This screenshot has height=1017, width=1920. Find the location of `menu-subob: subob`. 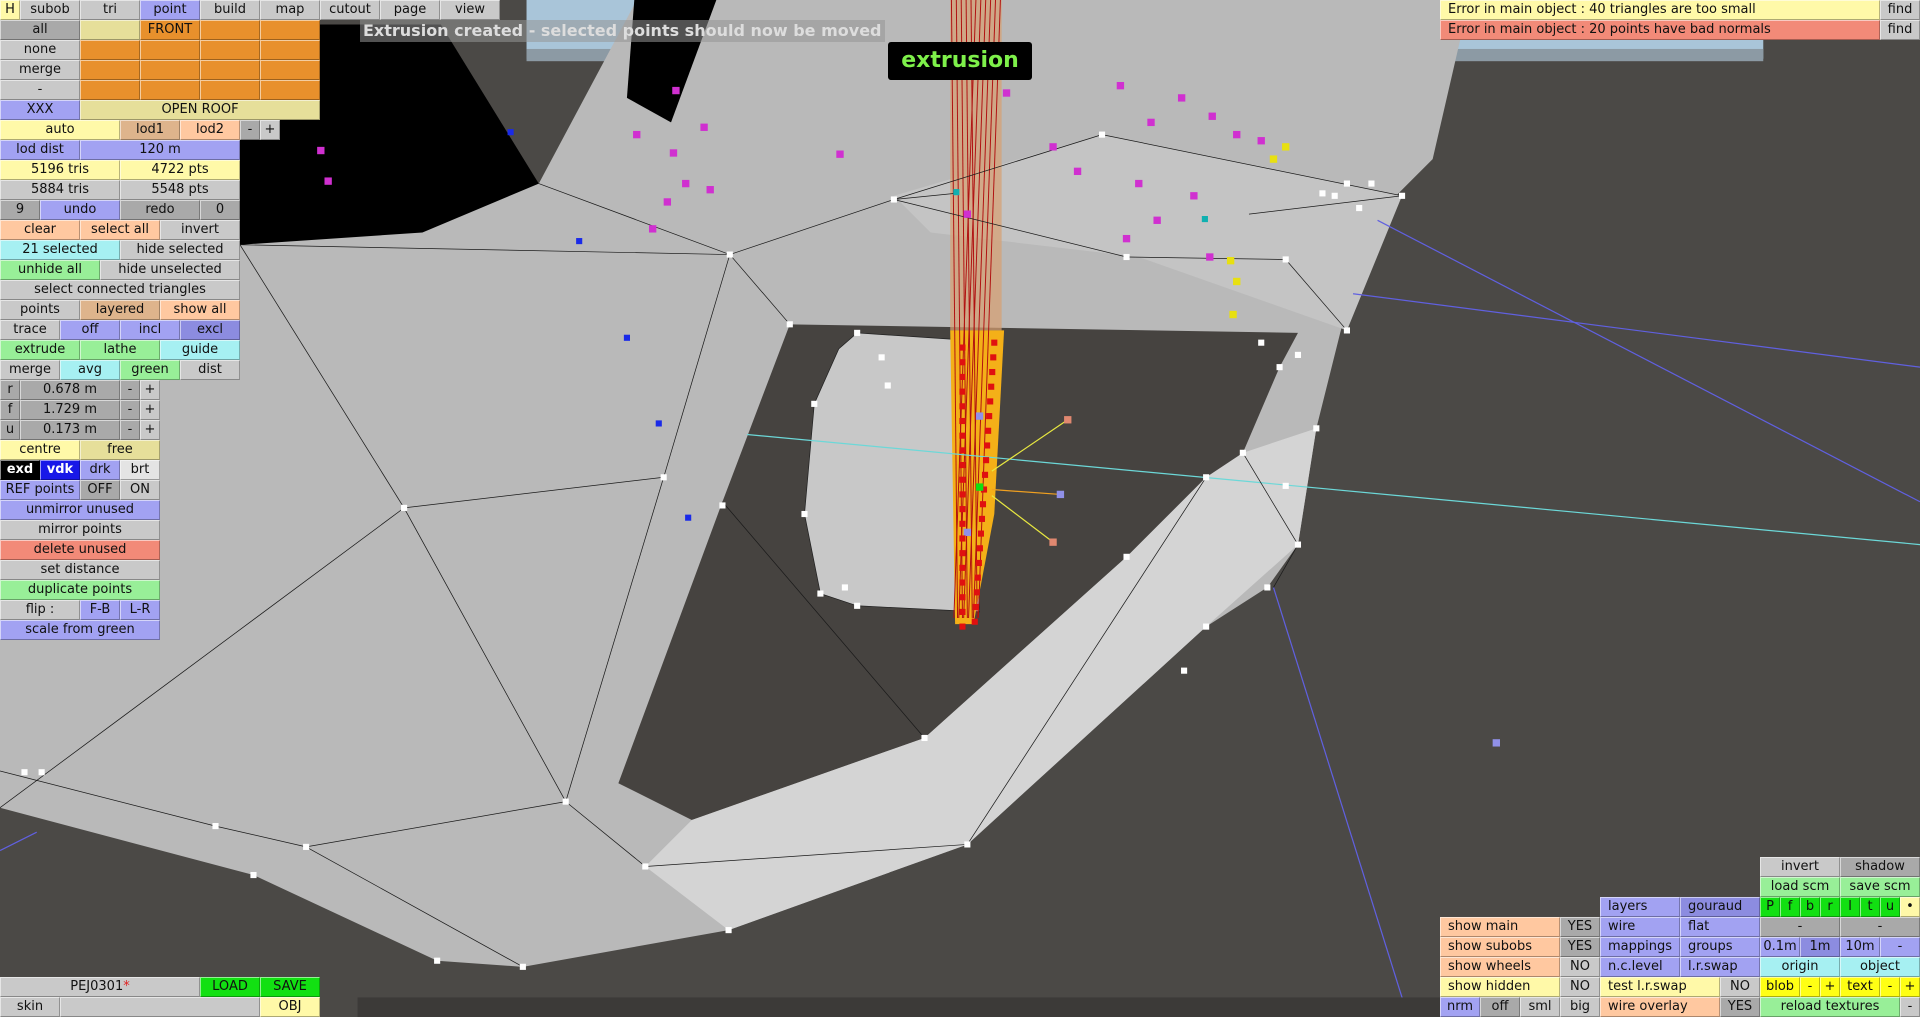

menu-subob: subob is located at coordinates (50, 10).